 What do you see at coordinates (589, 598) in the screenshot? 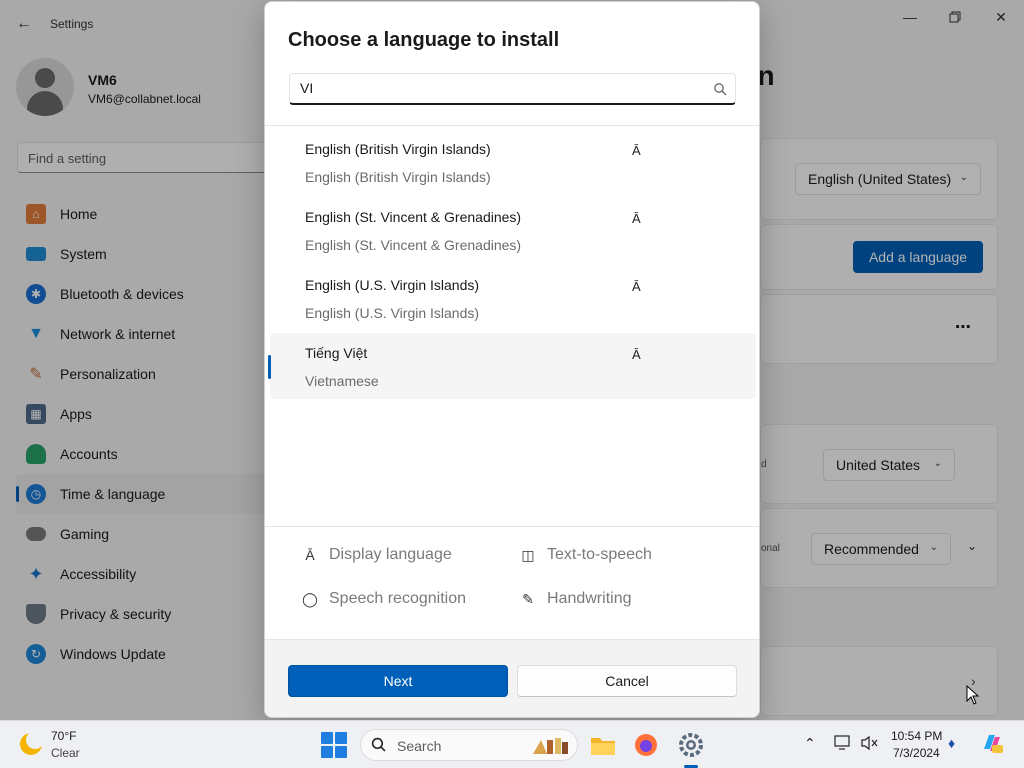
I see `feature-label: Handwriting` at bounding box center [589, 598].